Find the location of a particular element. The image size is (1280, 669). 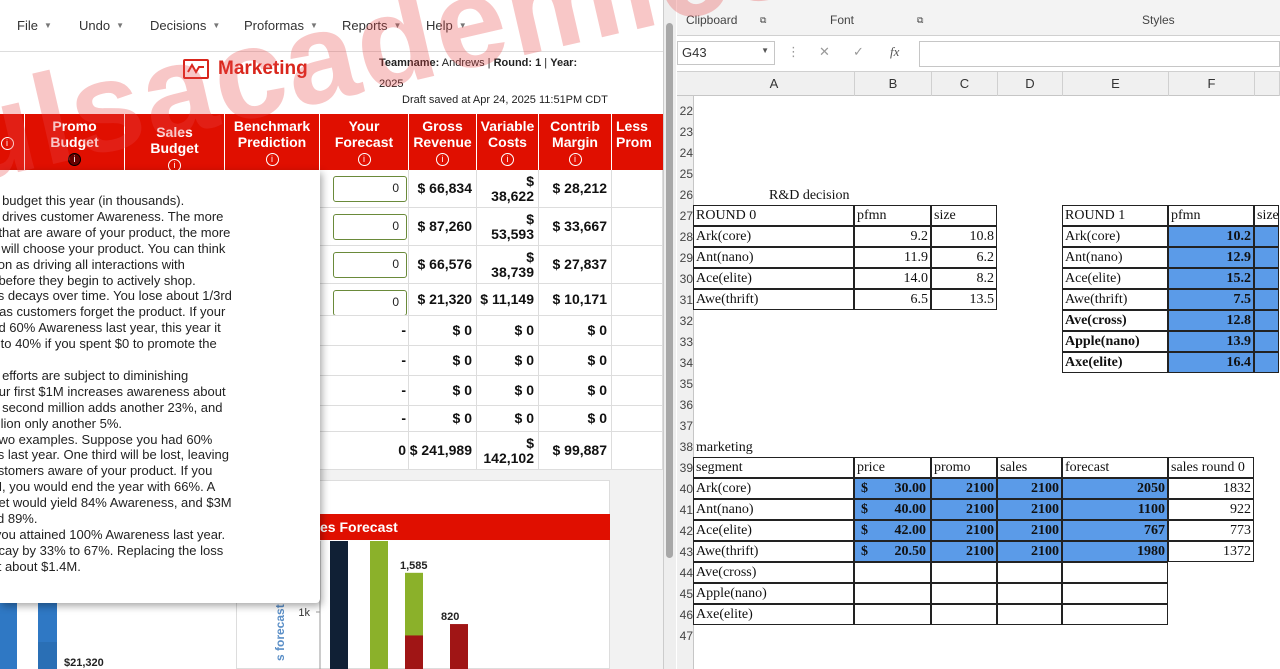

column-header: F is located at coordinates (1212, 84).